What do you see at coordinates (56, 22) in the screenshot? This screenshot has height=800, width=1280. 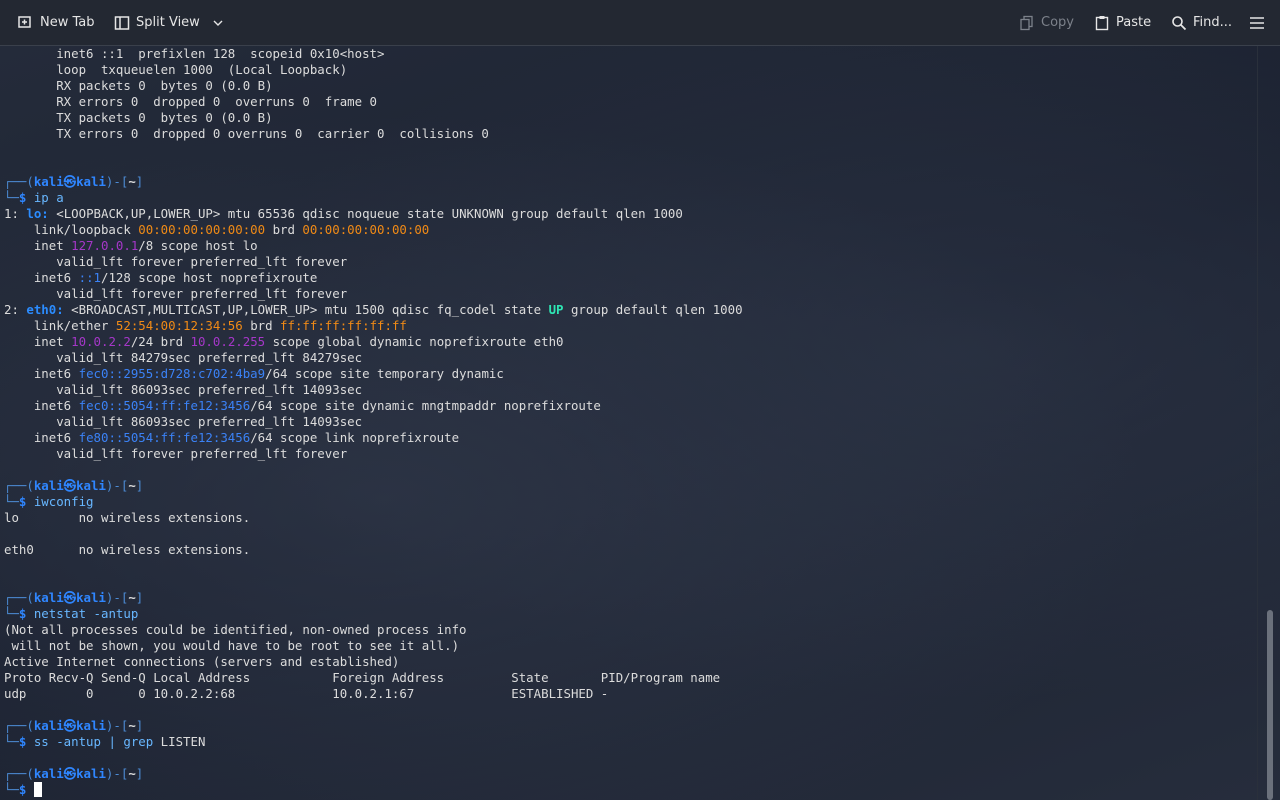 I see `new-tab-button: New Tab` at bounding box center [56, 22].